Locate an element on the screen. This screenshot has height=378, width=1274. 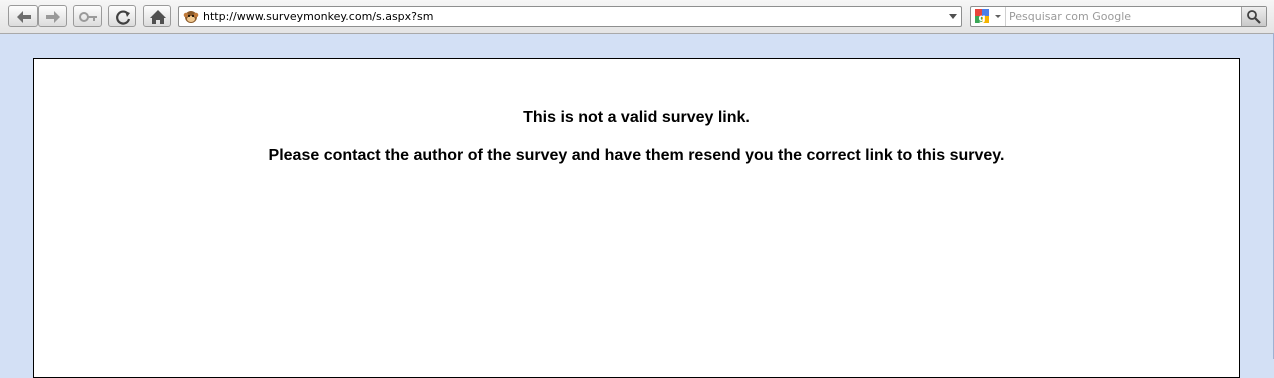
search-bar: g Pesquisar com Google is located at coordinates (1118, 16).